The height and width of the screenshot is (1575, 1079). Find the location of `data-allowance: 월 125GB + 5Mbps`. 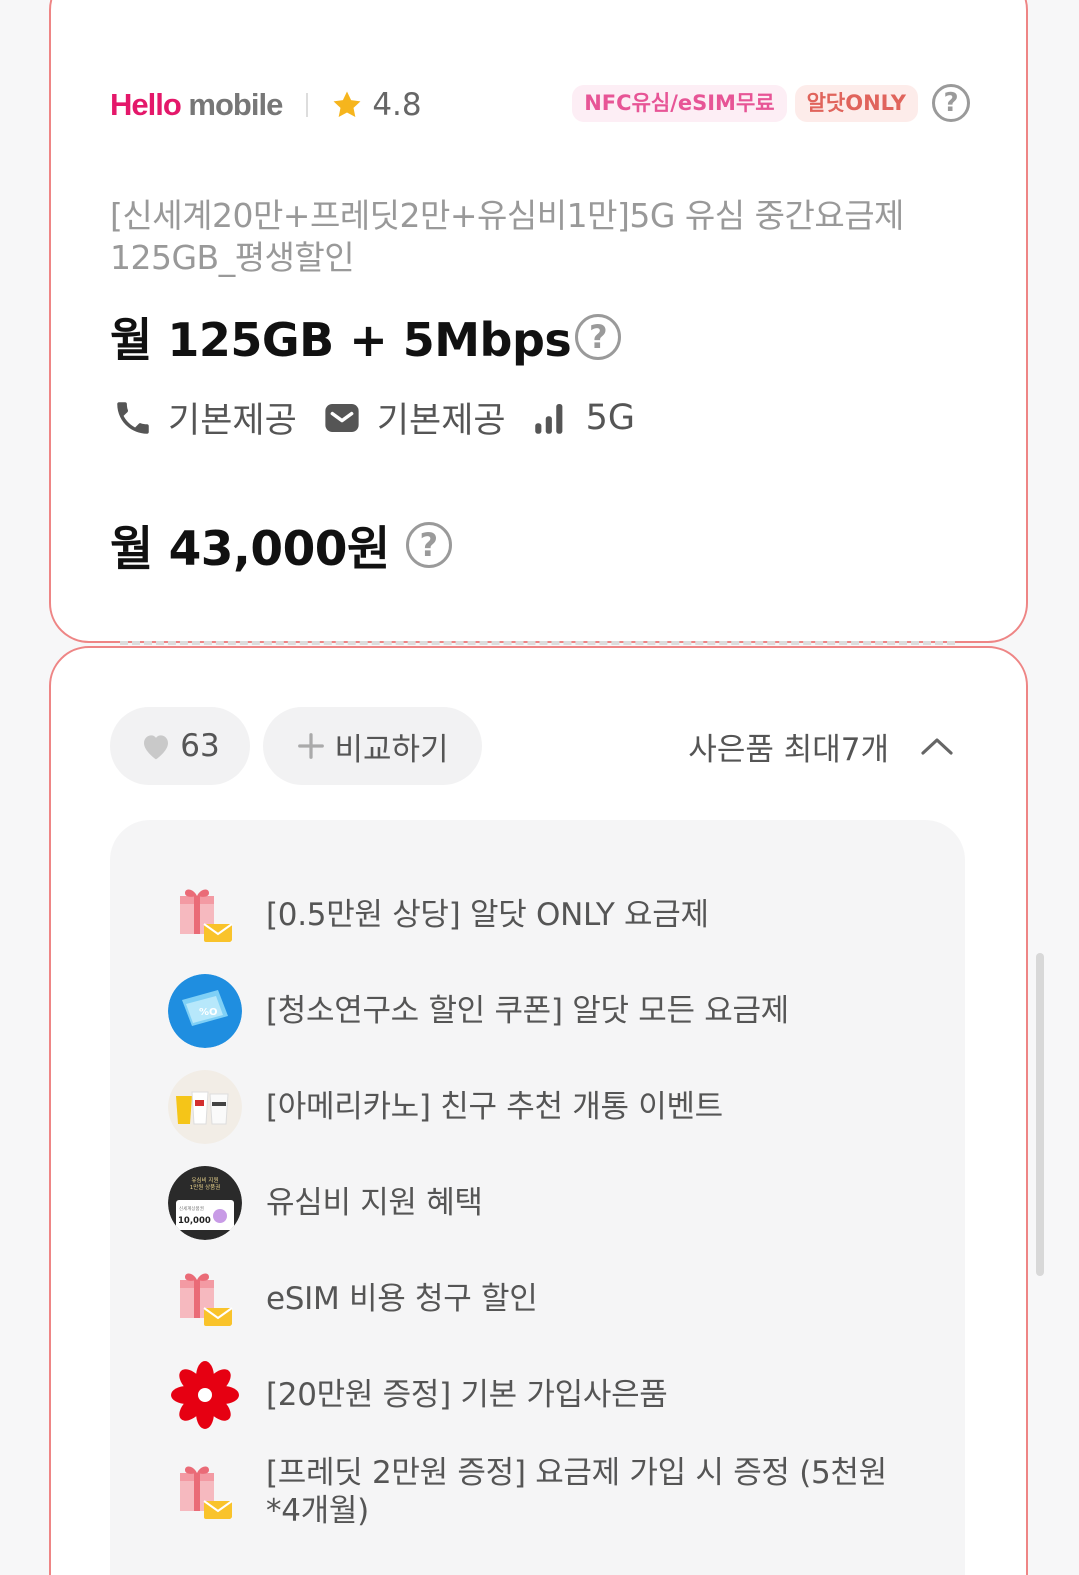

data-allowance: 월 125GB + 5Mbps is located at coordinates (341, 340).